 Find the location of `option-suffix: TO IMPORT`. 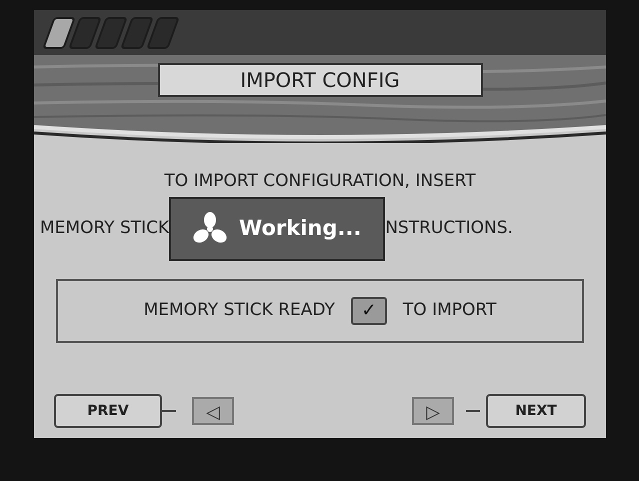

option-suffix: TO IMPORT is located at coordinates (449, 310).